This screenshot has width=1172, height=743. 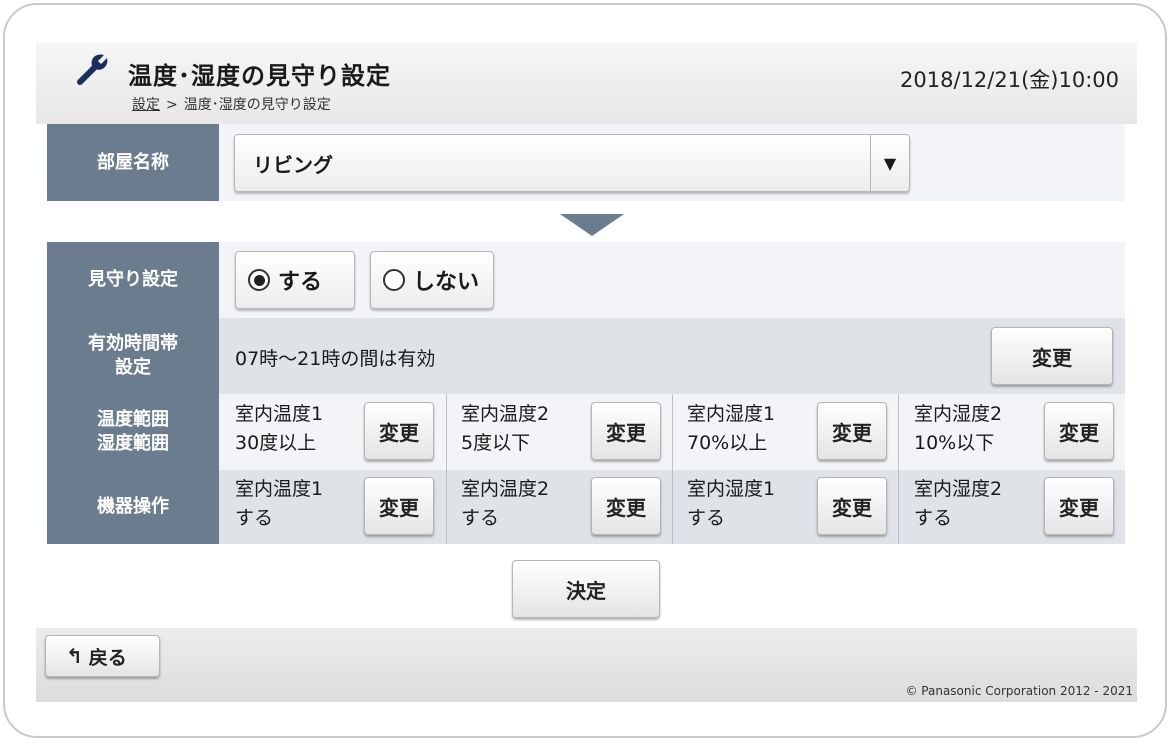 What do you see at coordinates (706, 518) in the screenshot?
I see `device-cell-3-value: する` at bounding box center [706, 518].